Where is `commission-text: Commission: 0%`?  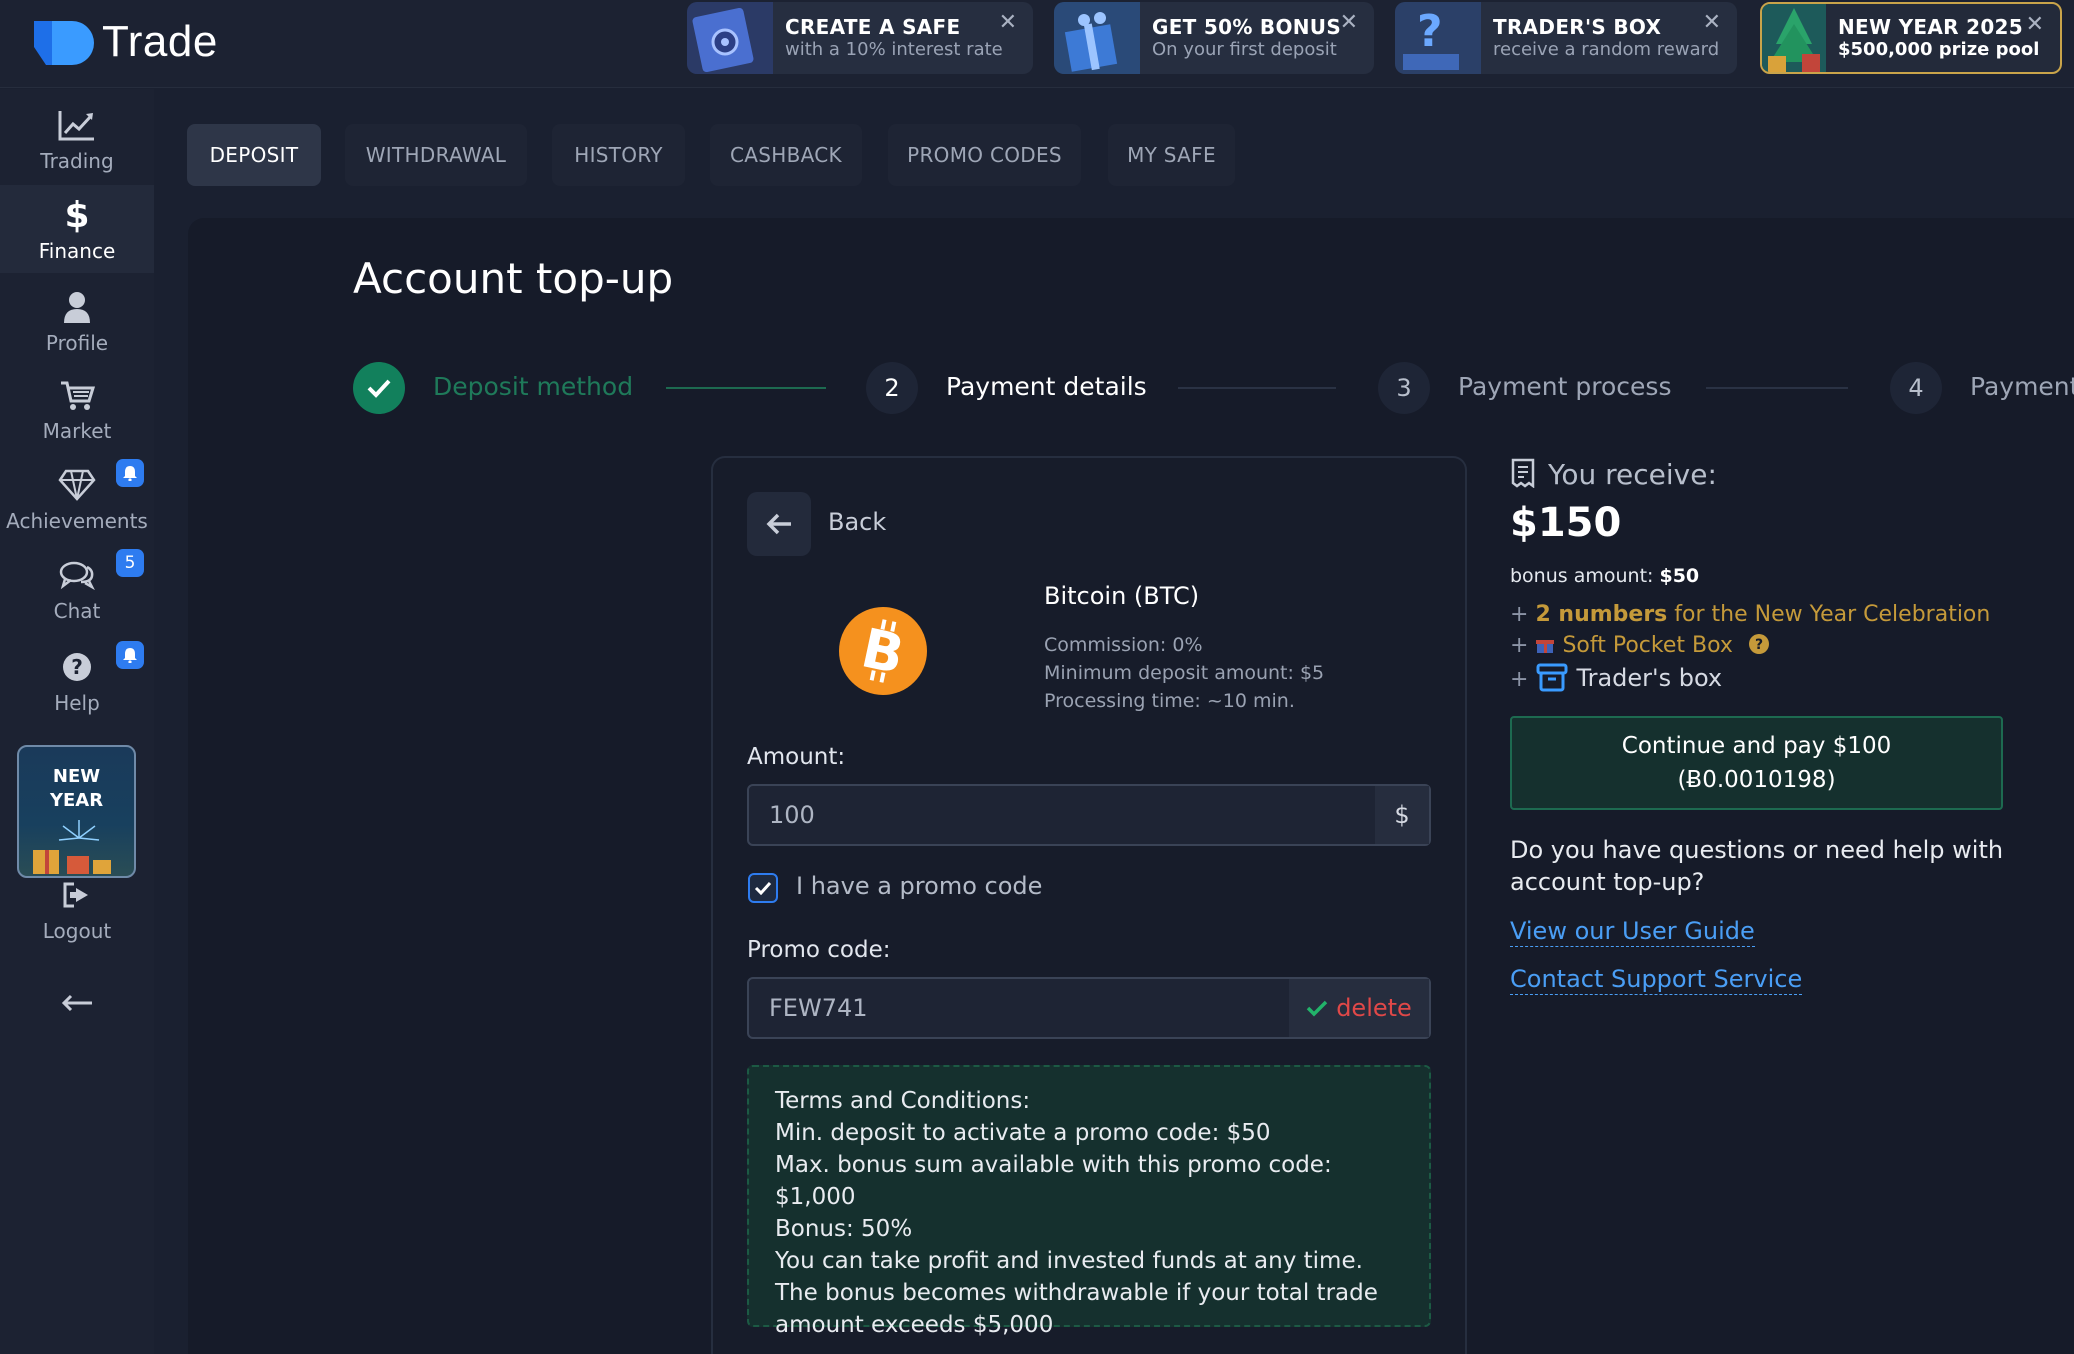 commission-text: Commission: 0% is located at coordinates (1123, 645).